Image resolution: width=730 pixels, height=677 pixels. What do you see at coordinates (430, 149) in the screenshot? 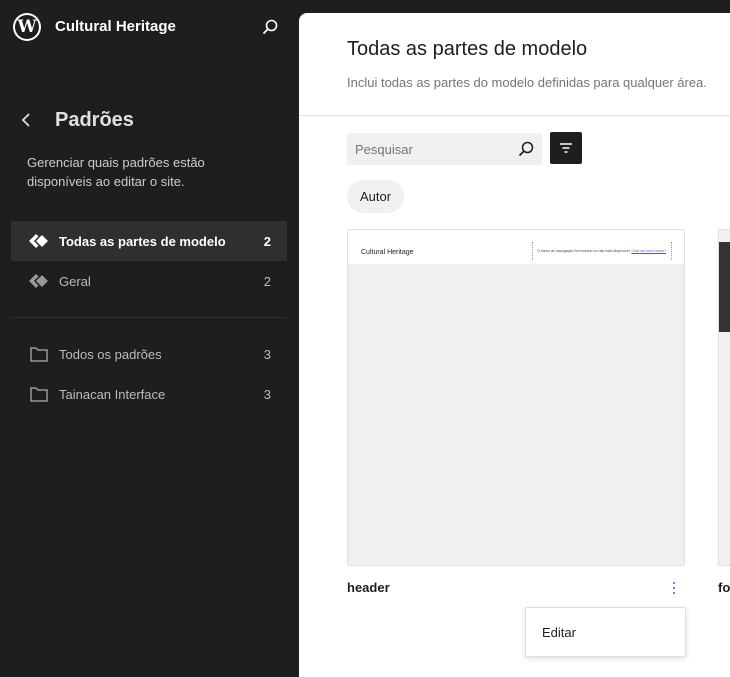
I see `search-input` at bounding box center [430, 149].